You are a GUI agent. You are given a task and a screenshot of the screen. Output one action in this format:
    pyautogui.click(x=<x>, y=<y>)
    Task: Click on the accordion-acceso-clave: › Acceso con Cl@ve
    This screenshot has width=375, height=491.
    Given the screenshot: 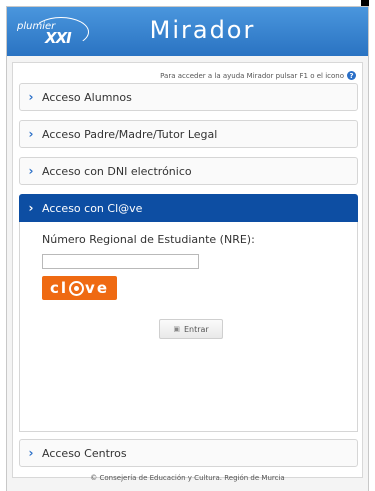 What is the action you would take?
    pyautogui.click(x=188, y=208)
    